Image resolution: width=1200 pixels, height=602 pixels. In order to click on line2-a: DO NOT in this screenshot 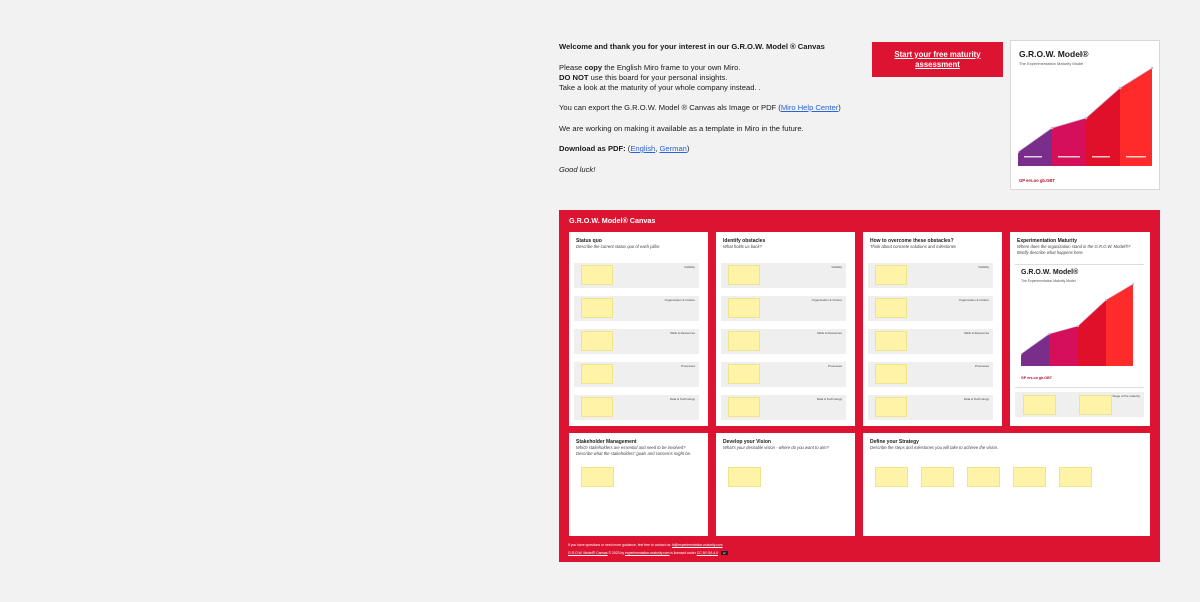, I will do `click(574, 77)`.